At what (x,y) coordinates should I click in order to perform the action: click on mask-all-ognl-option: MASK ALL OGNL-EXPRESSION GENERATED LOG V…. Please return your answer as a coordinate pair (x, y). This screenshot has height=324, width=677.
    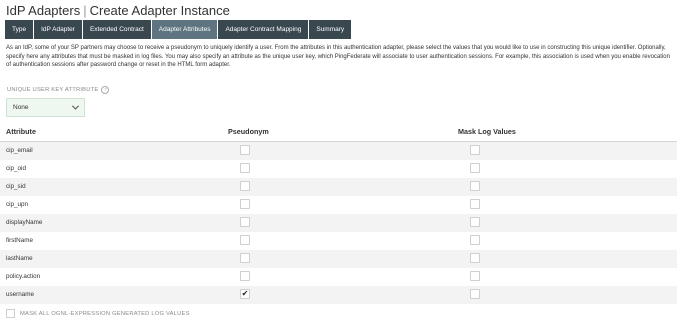
    Looking at the image, I should click on (98, 313).